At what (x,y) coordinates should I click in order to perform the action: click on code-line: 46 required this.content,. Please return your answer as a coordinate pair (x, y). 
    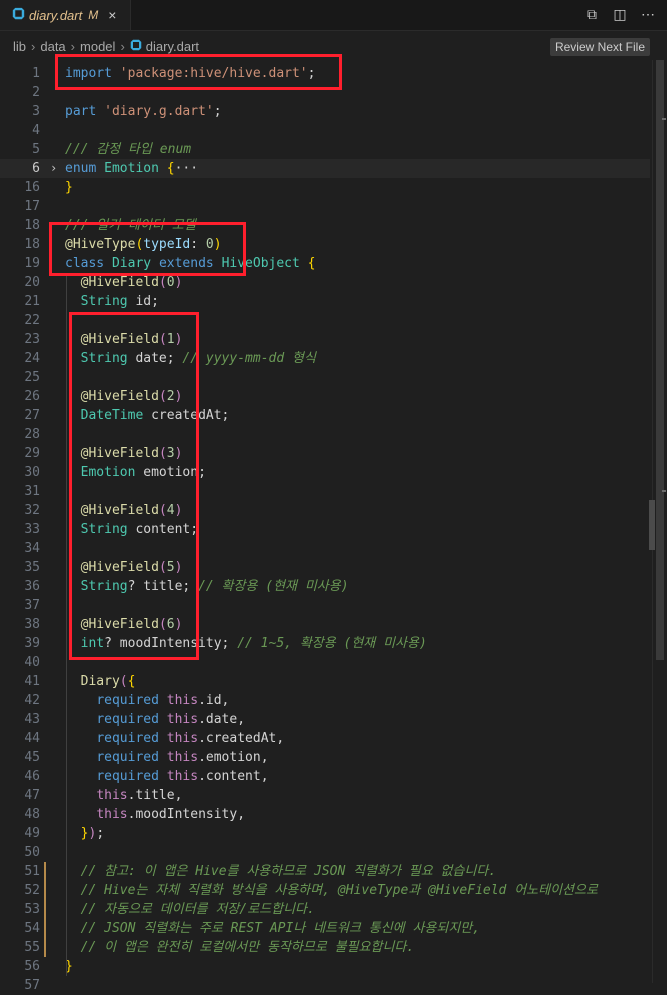
    Looking at the image, I should click on (325, 776).